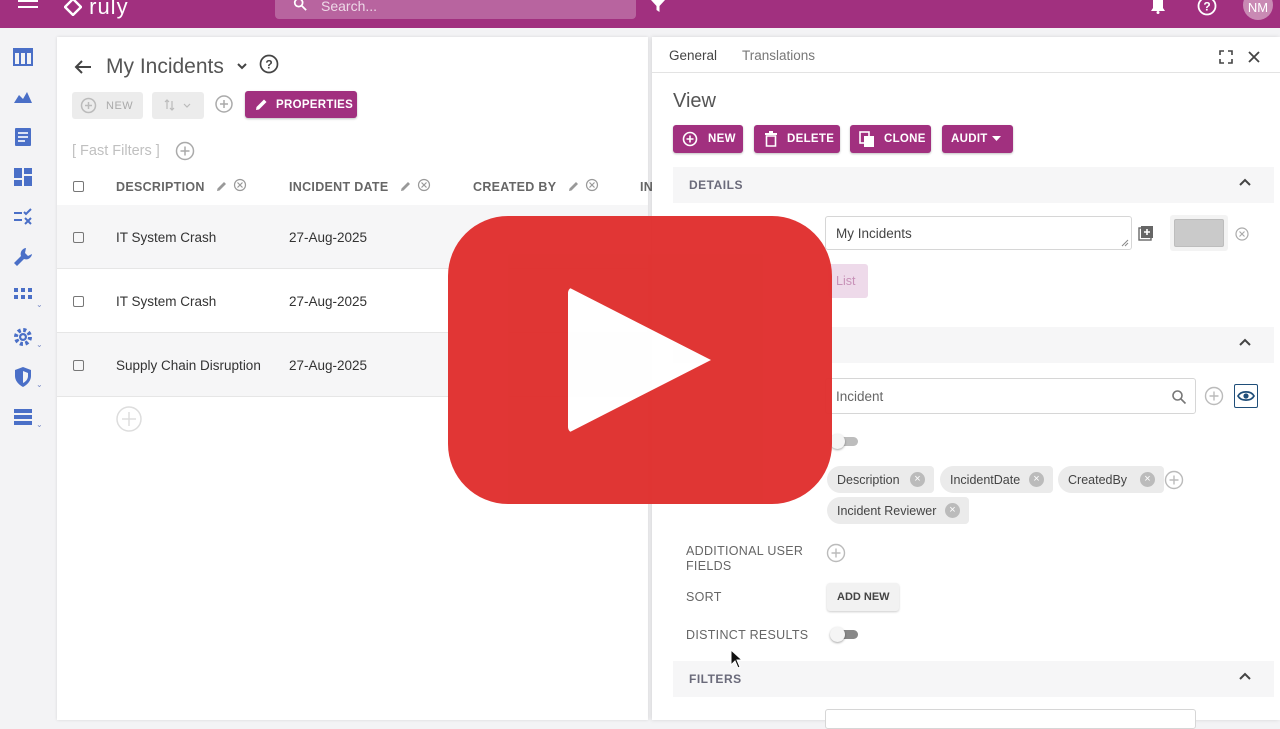  What do you see at coordinates (1010, 719) in the screenshot?
I see `filter-field` at bounding box center [1010, 719].